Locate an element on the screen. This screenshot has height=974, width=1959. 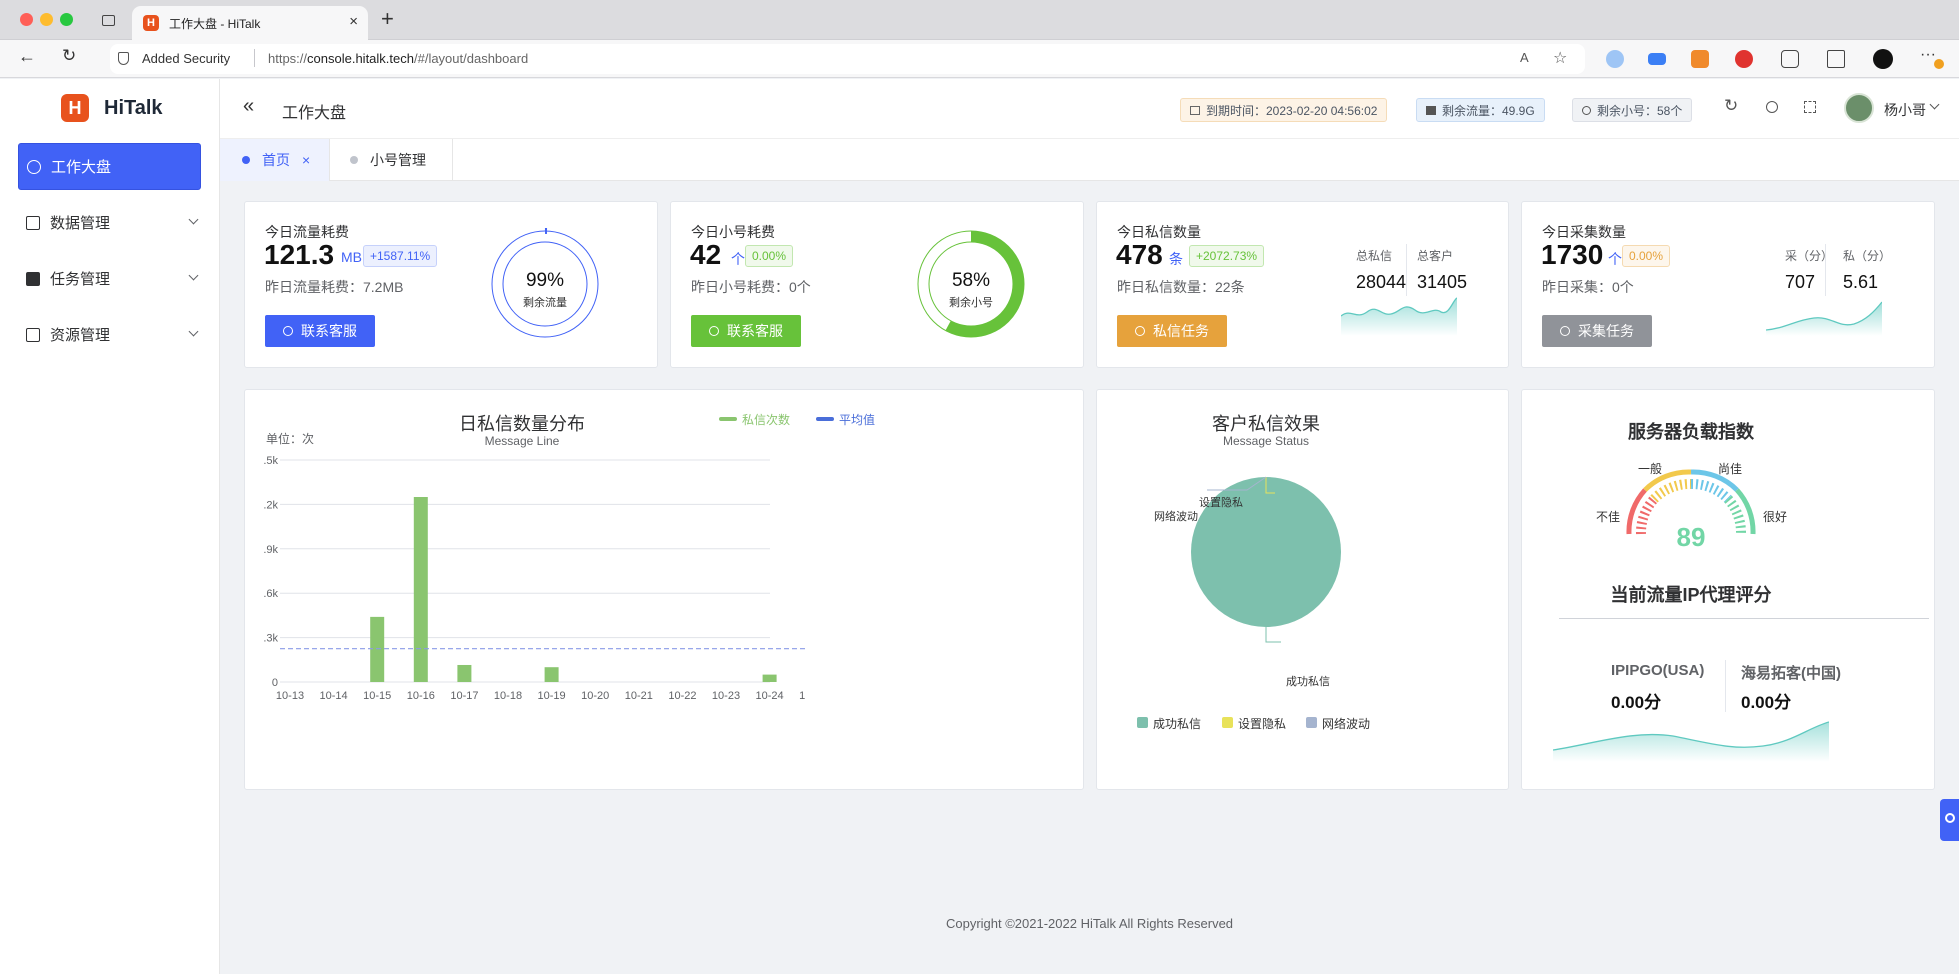
sidebar-item-dashboard: 工作大盘 is located at coordinates (109, 166).